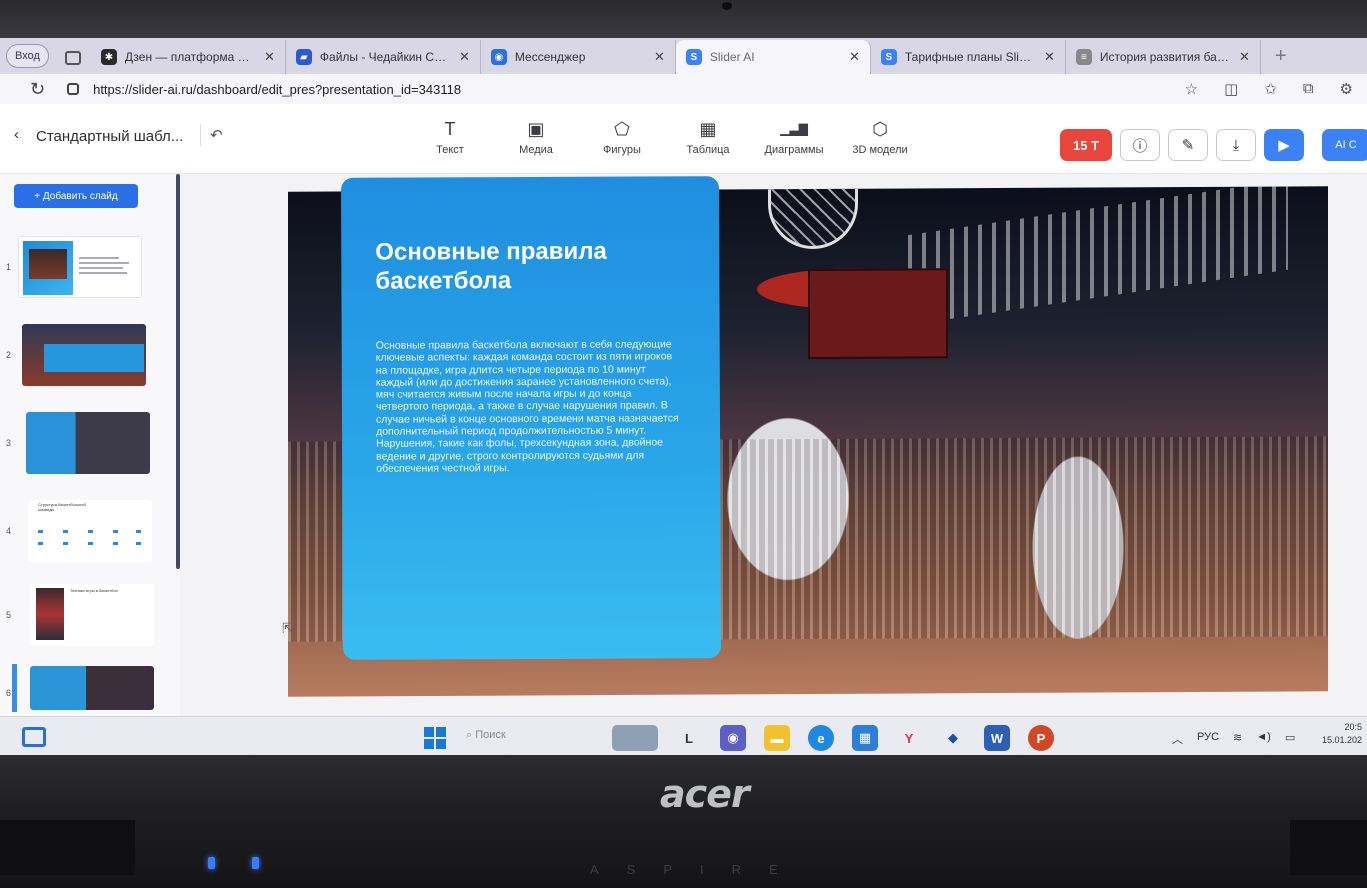 Image resolution: width=1367 pixels, height=888 pixels. What do you see at coordinates (536, 137) in the screenshot?
I see `media-tool: ▣ Медиа` at bounding box center [536, 137].